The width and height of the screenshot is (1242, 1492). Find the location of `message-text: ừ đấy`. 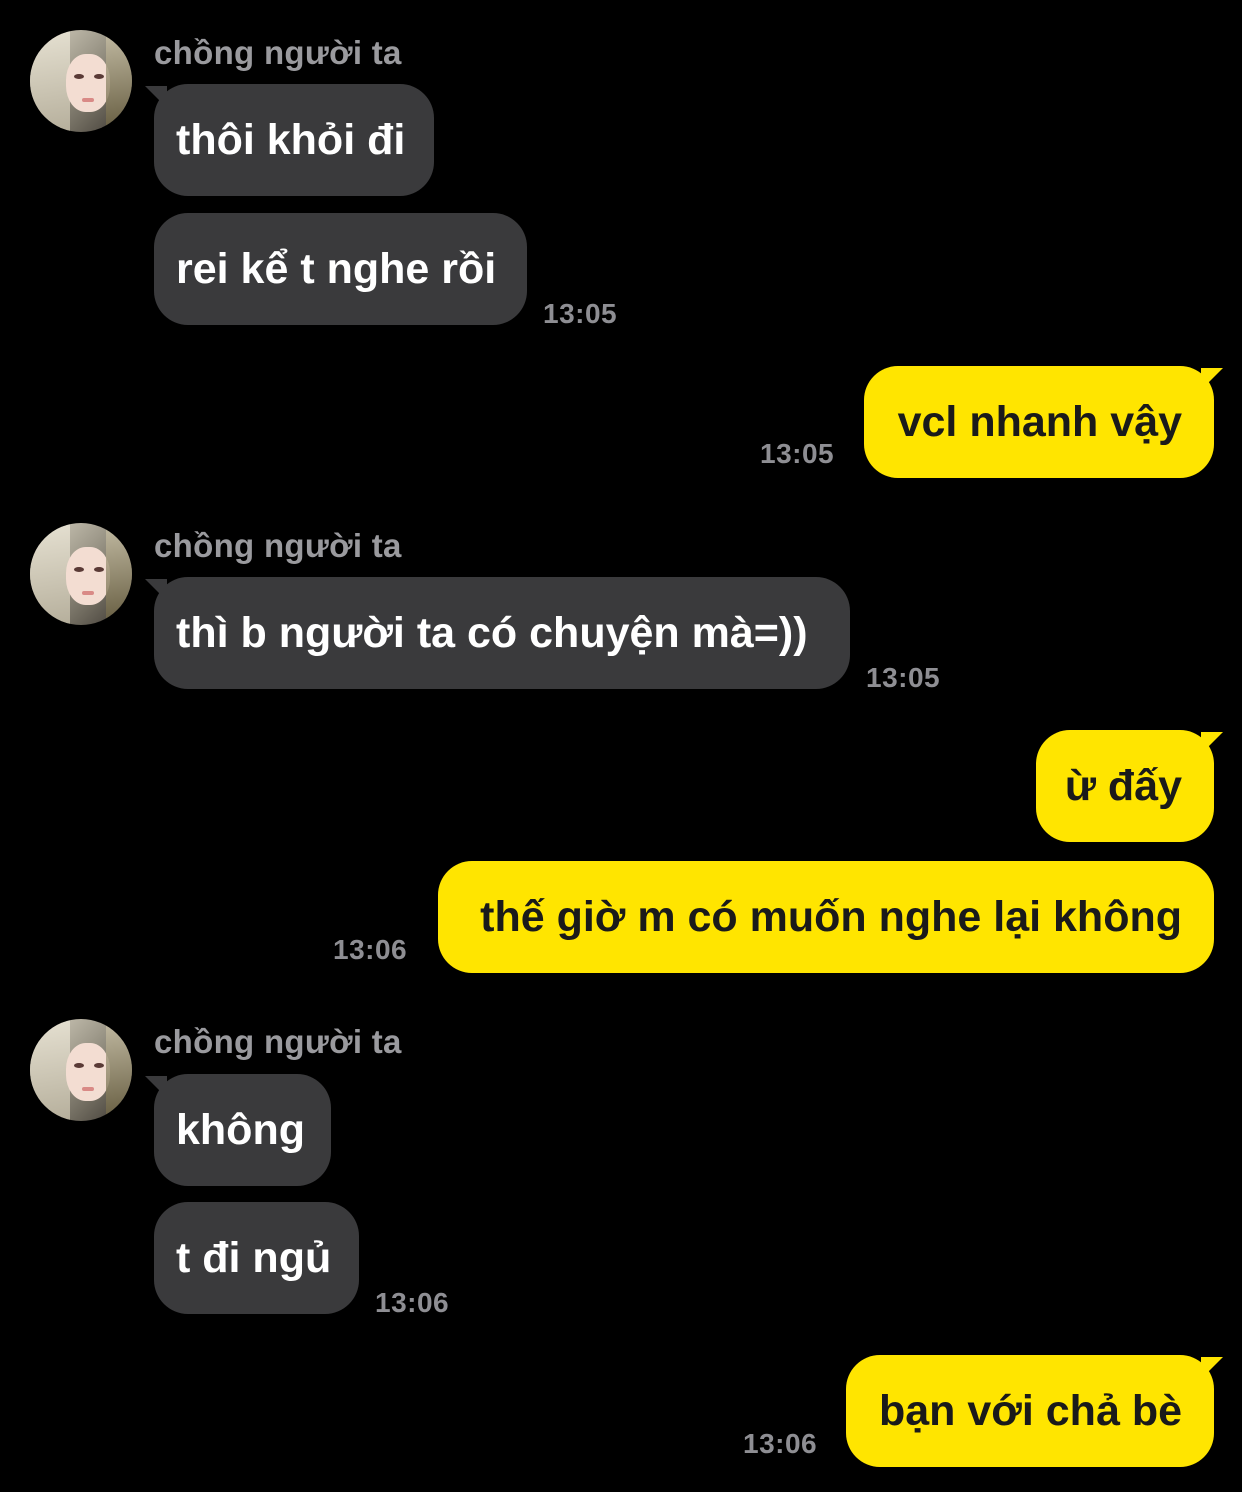

message-text: ừ đấy is located at coordinates (1123, 785).